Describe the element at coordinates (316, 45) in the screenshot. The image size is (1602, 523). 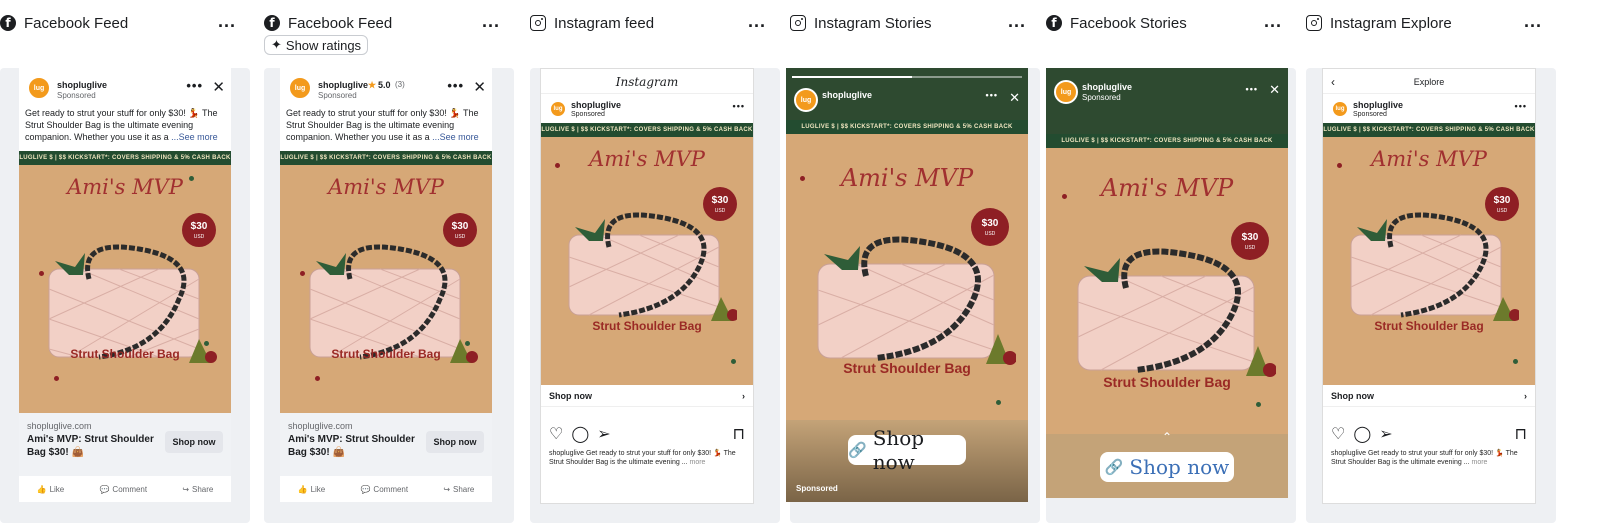
I see `show-ratings-button: ✦ Show ratings` at that location.